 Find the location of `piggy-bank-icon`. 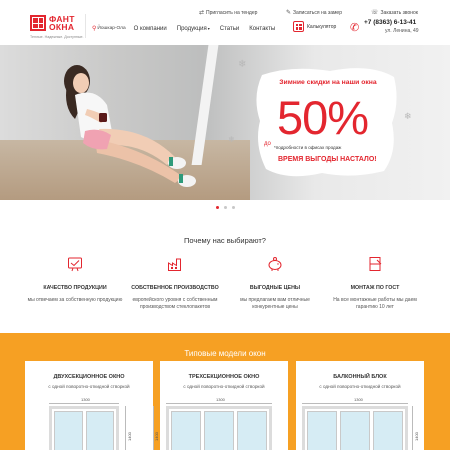

piggy-bank-icon is located at coordinates (275, 264).